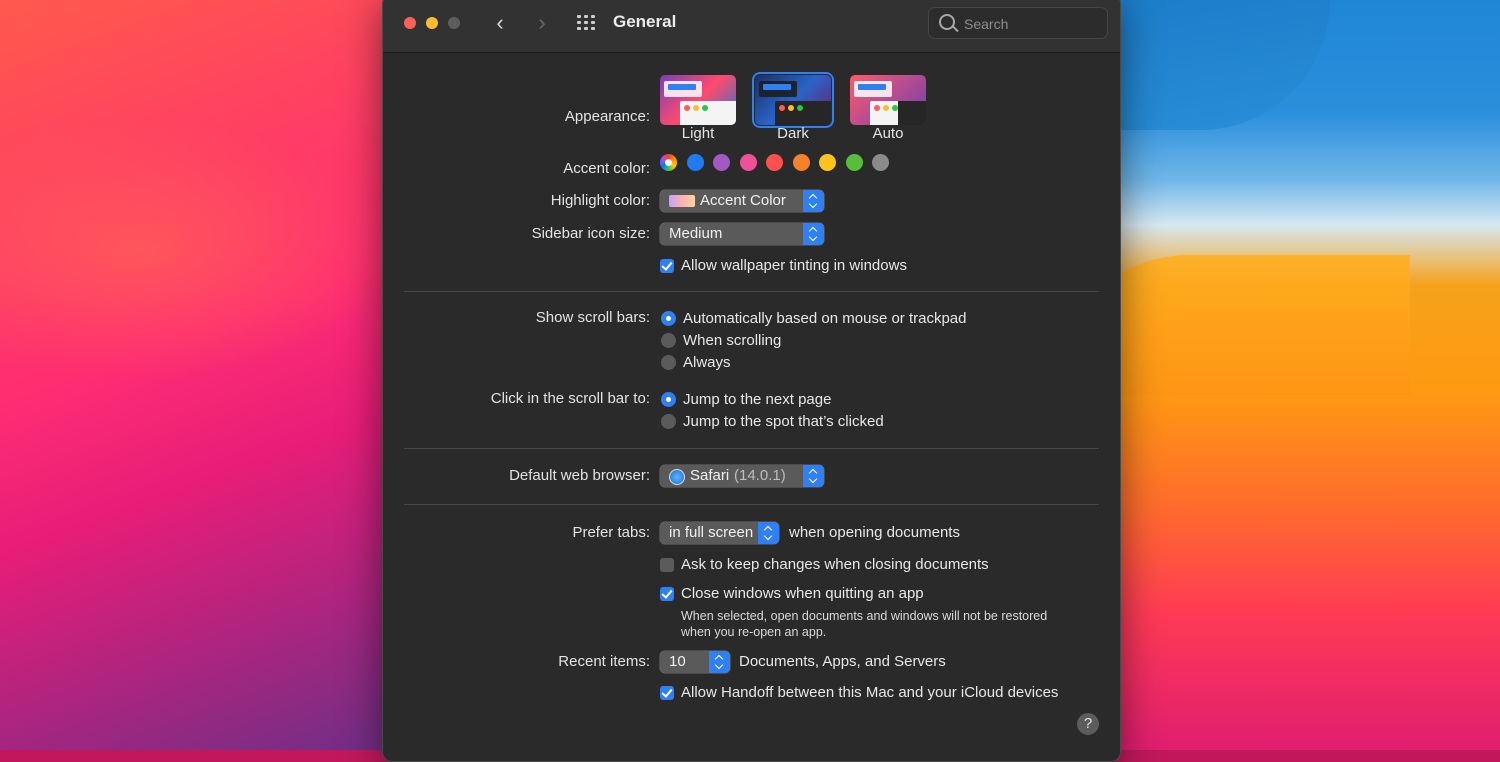  I want to click on sidebar-icon-size-label: Sidebar icon size:, so click(590, 233).